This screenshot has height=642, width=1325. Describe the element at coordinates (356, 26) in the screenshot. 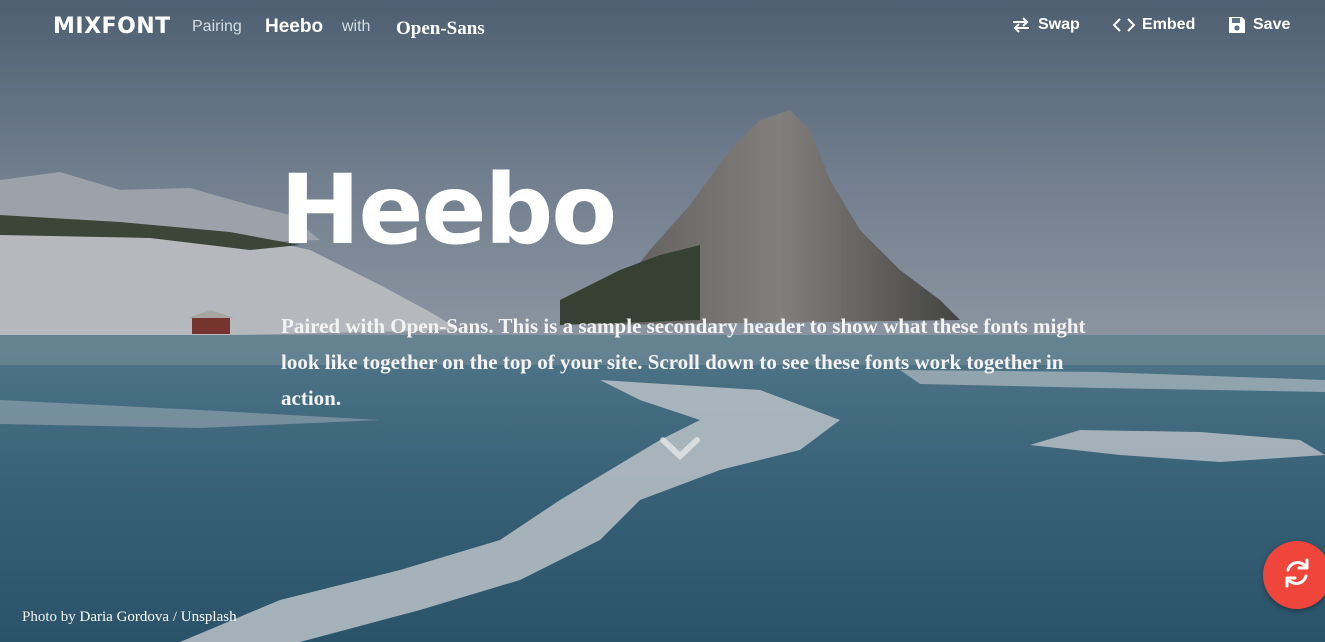

I see `with-label: with` at that location.